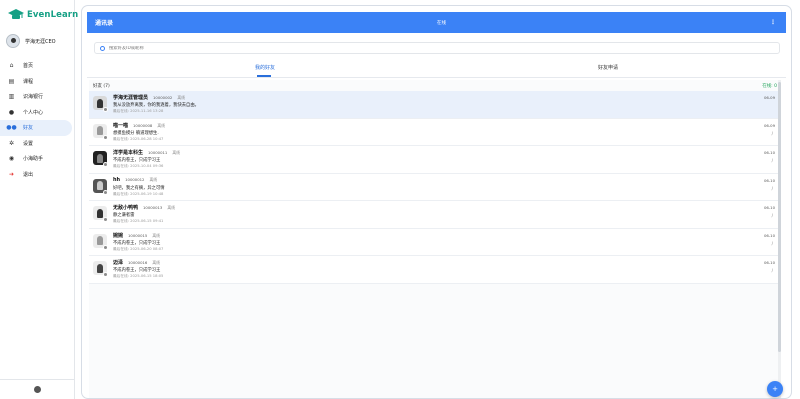  What do you see at coordinates (779, 217) in the screenshot?
I see `scrollbar-thumb` at bounding box center [779, 217].